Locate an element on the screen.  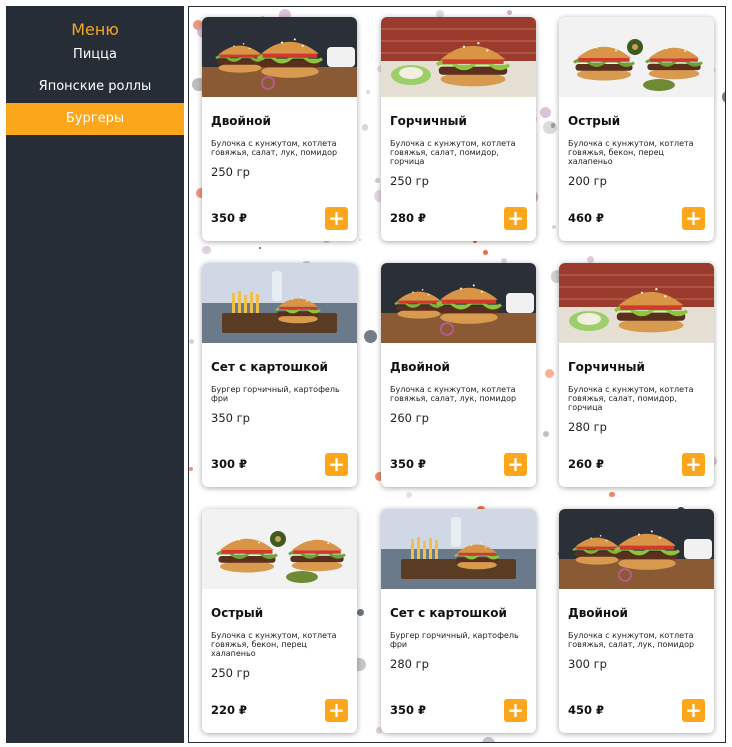
product-price: 260 ₽ is located at coordinates (586, 464).